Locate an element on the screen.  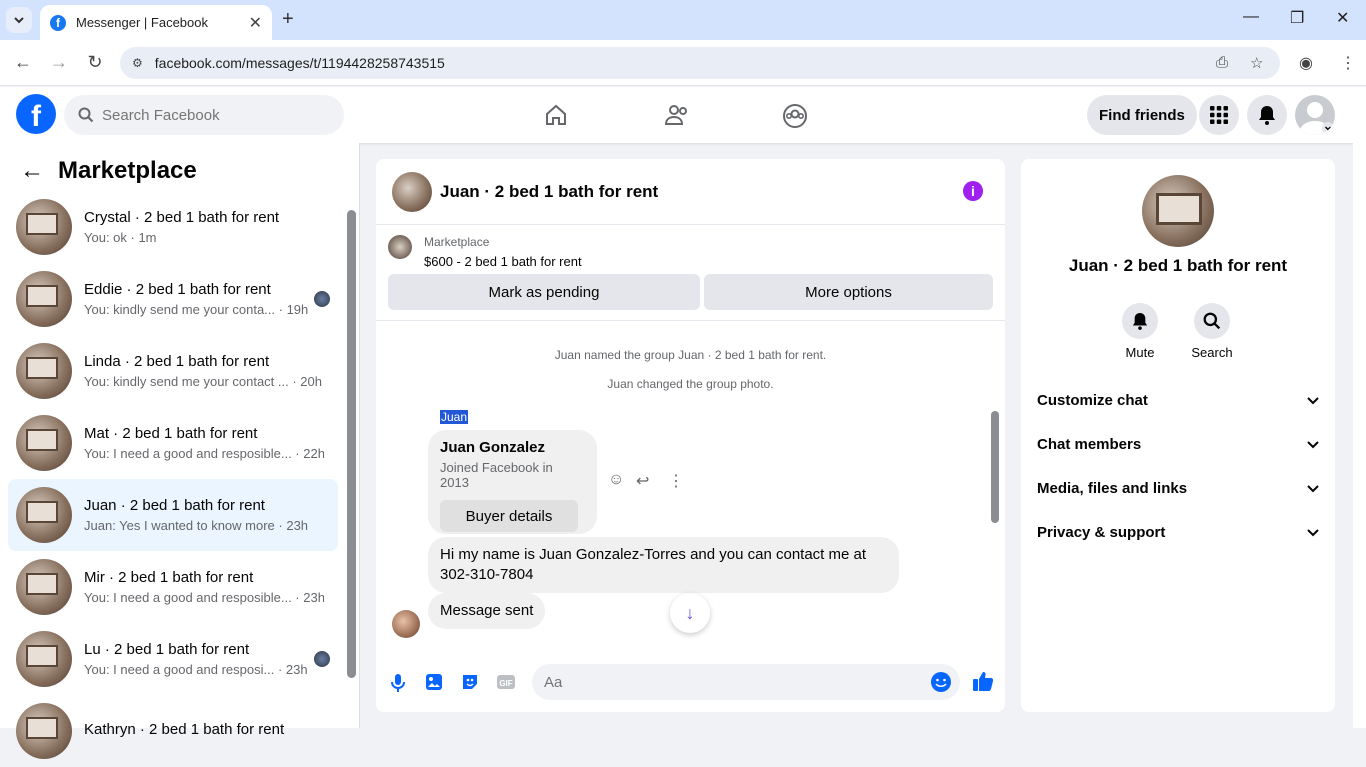
conversation-name: Mat · 2 bed 1 bath for rent is located at coordinates (171, 433).